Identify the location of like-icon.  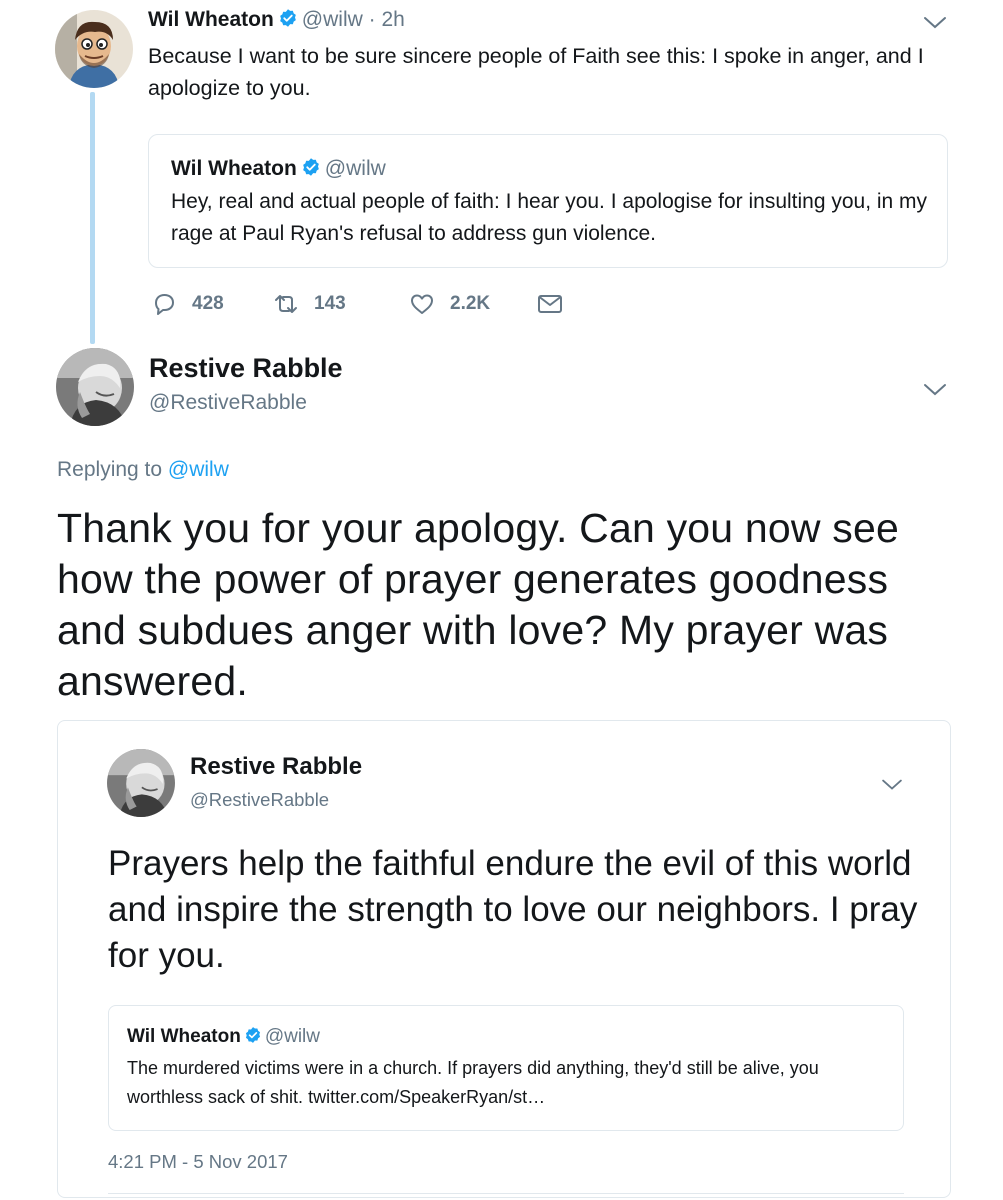
(422, 304).